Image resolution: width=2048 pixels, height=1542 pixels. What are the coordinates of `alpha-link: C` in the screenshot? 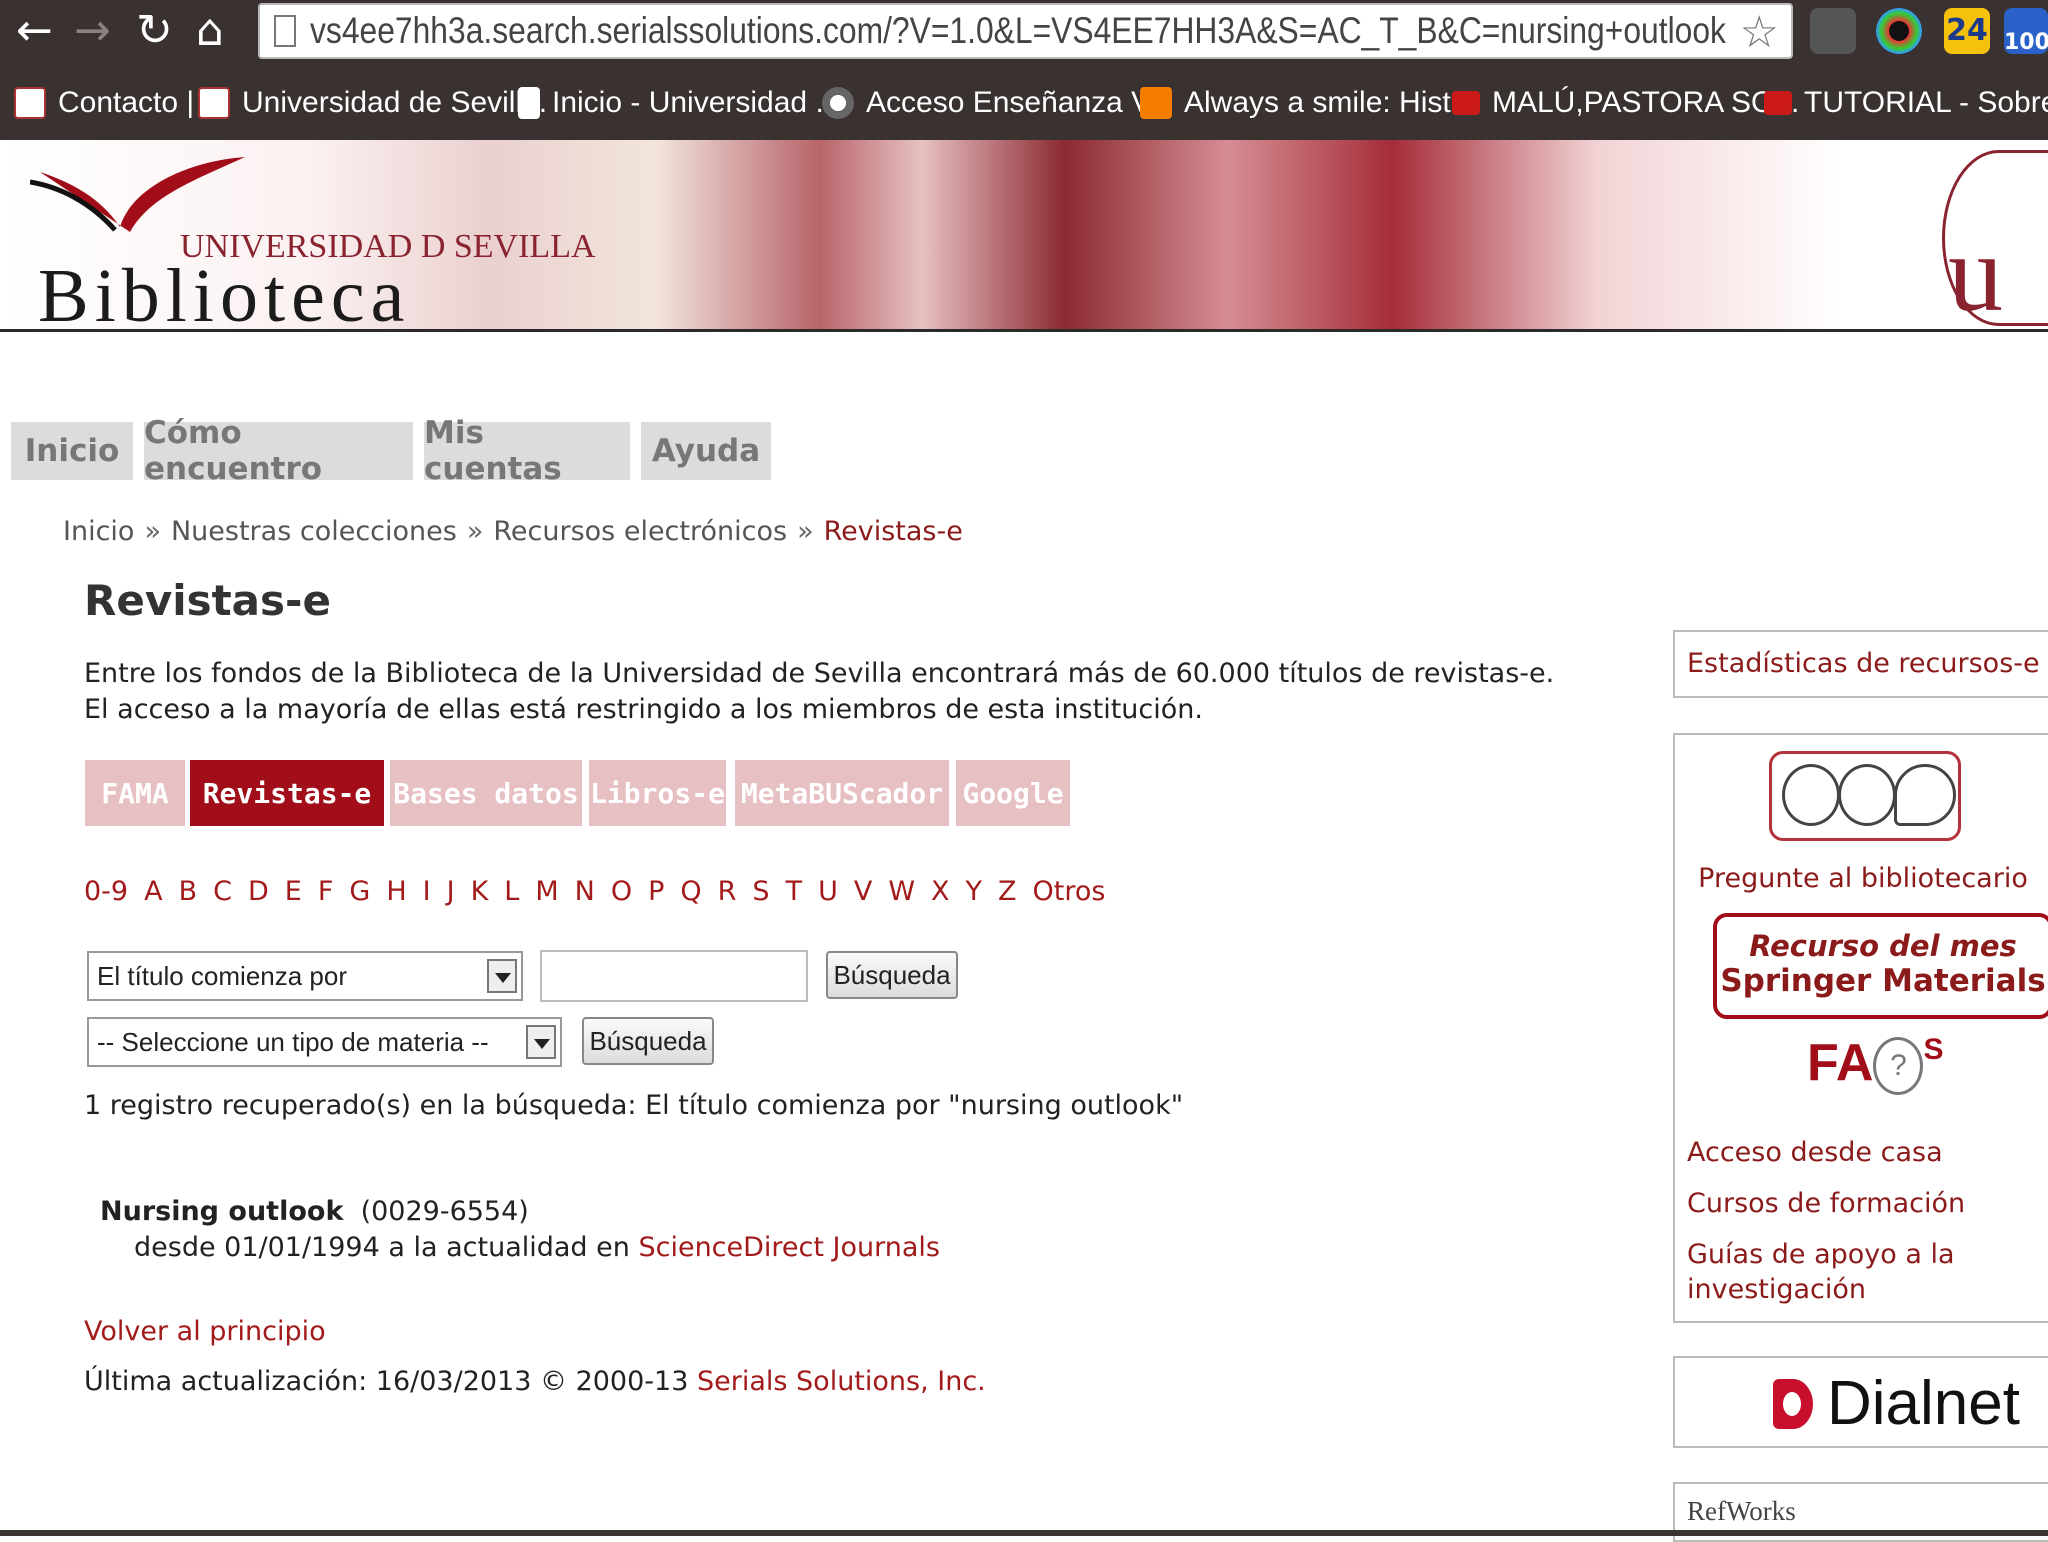 It's located at (222, 891).